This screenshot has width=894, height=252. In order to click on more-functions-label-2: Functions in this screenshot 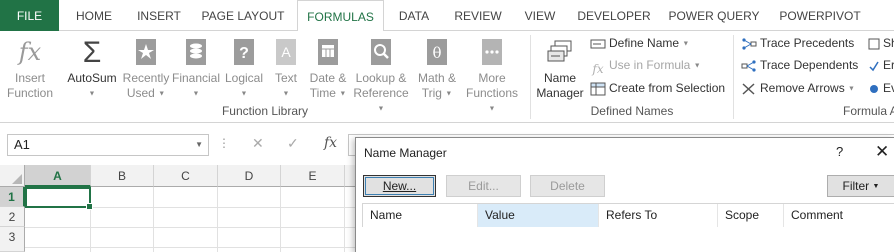, I will do `click(492, 93)`.